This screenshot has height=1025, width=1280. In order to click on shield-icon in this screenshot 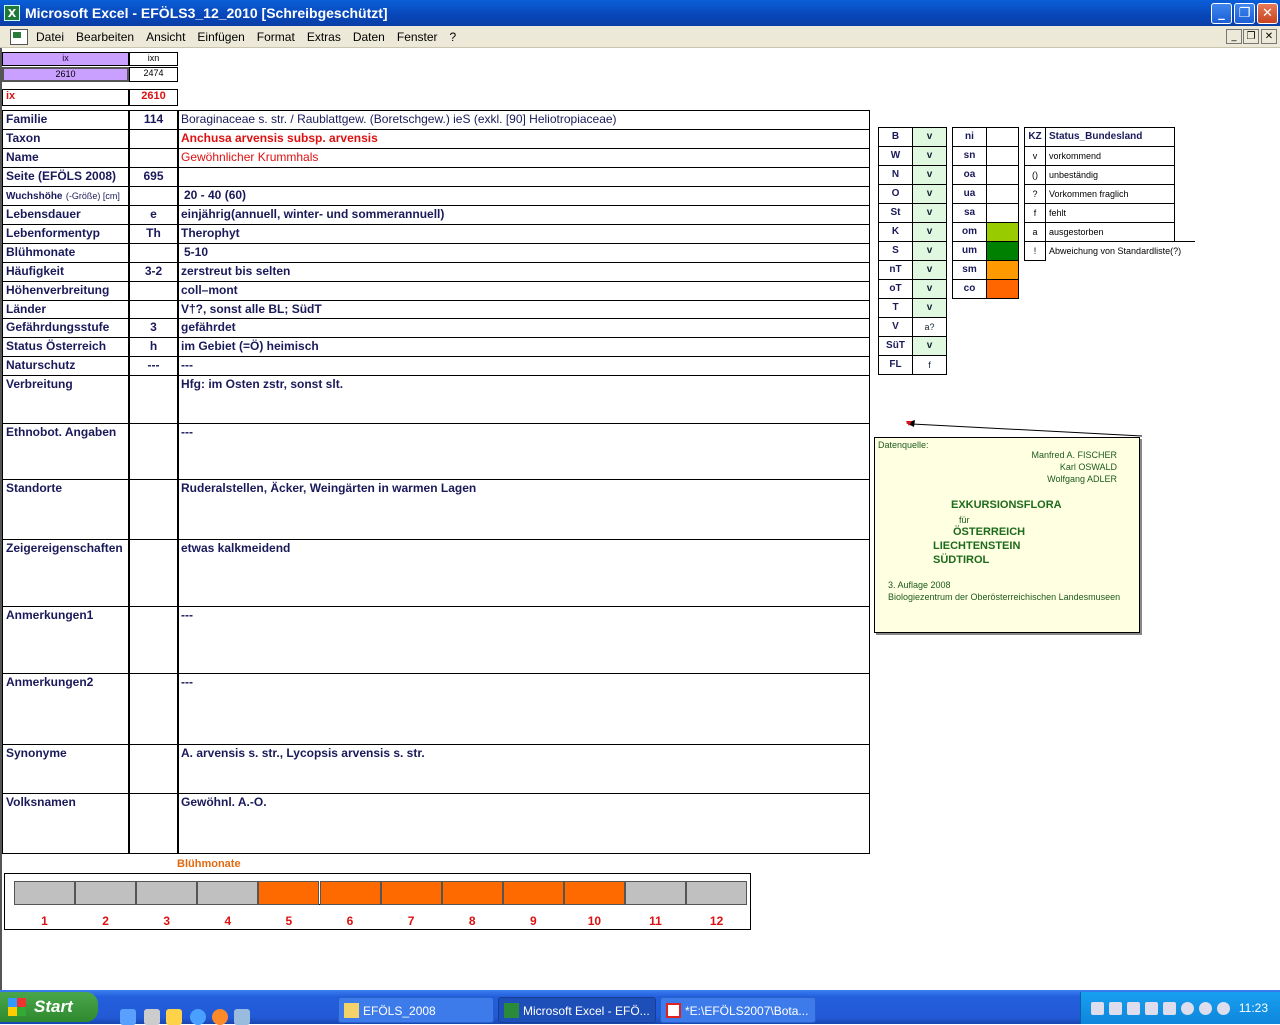, I will do `click(1169, 1008)`.